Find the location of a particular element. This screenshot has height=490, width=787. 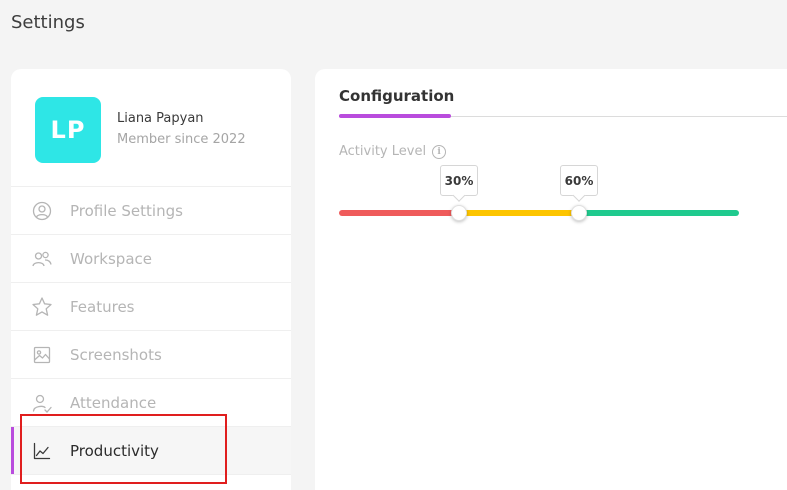

high-threshold-handle is located at coordinates (579, 213).